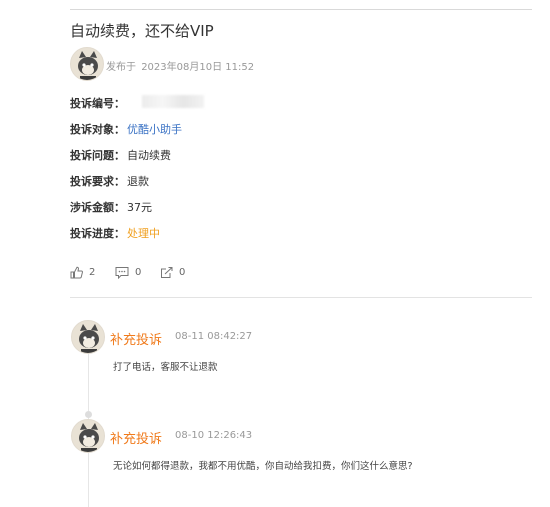  What do you see at coordinates (301, 297) in the screenshot?
I see `section-divider` at bounding box center [301, 297].